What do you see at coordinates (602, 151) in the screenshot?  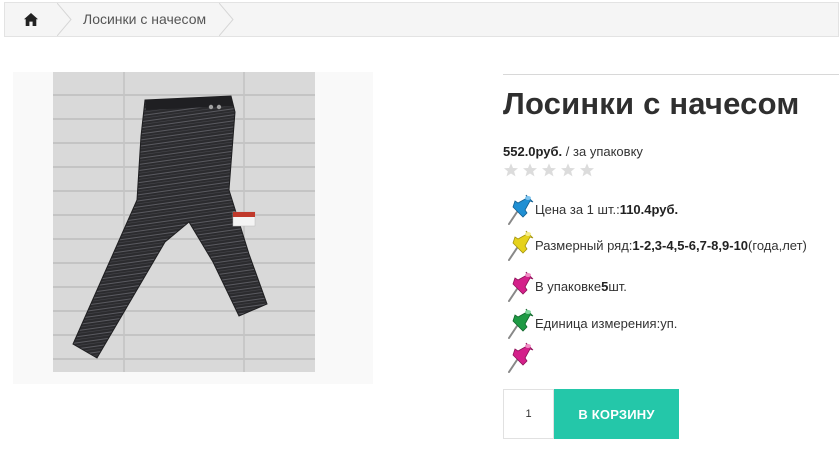 I see `price-unit: / за упаковку` at bounding box center [602, 151].